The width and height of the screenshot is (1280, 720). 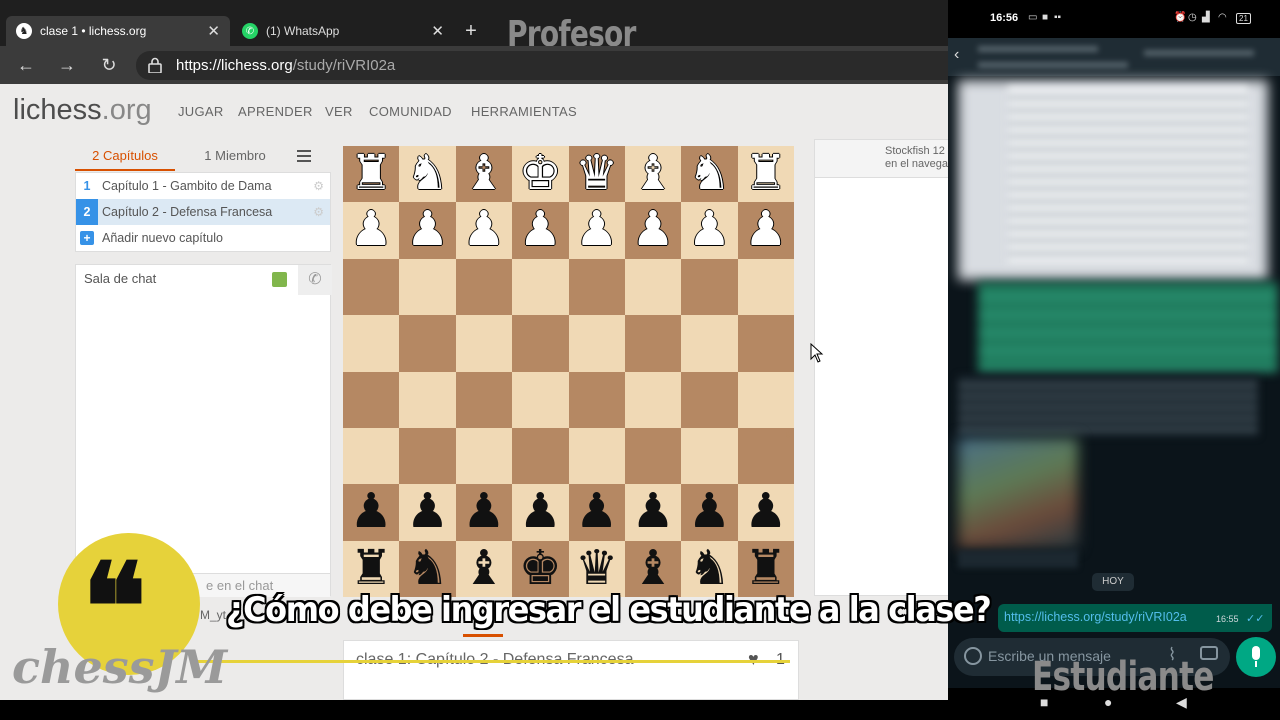 I want to click on message-link: https://lichess.org/study/riVRI02a, so click(x=1095, y=617).